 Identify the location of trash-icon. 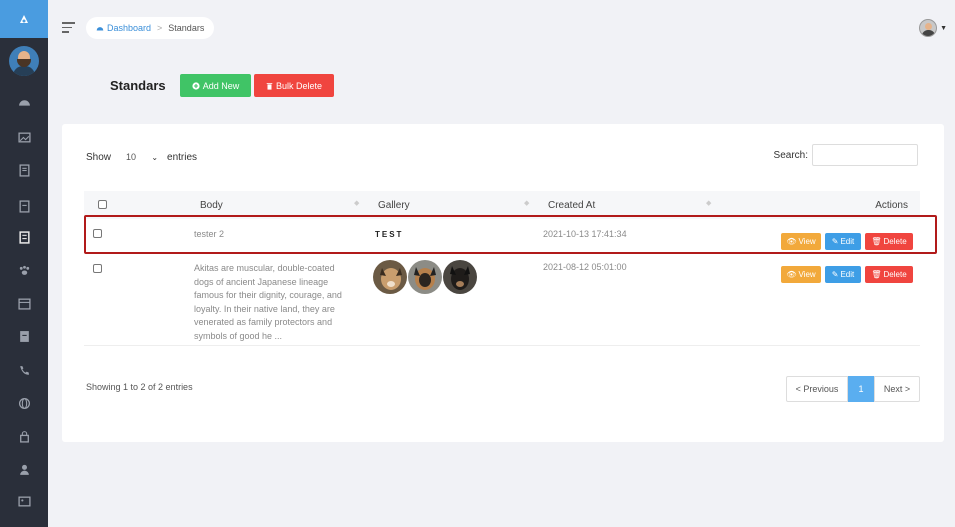
(269, 86).